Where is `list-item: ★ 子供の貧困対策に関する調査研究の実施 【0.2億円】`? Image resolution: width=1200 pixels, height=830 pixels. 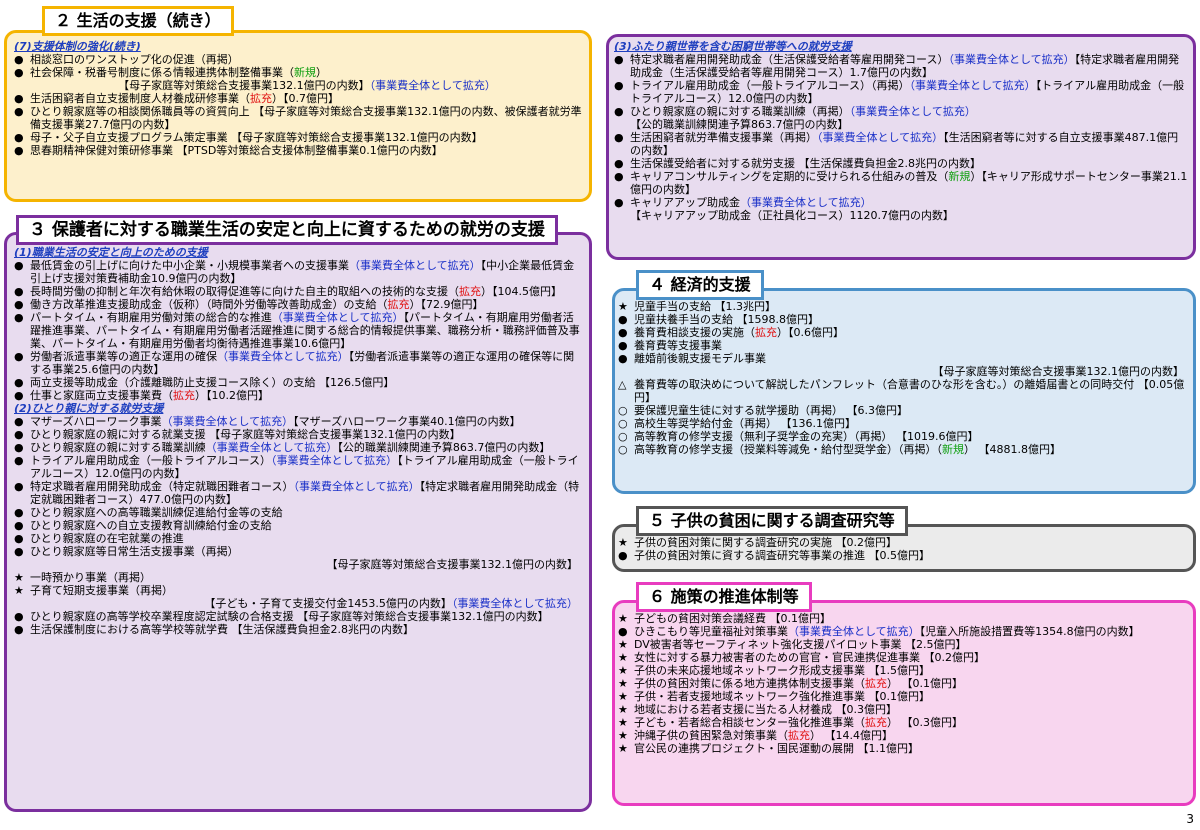 list-item: ★ 子供の貧困対策に関する調査研究の実施 【0.2億円】 is located at coordinates (904, 542).